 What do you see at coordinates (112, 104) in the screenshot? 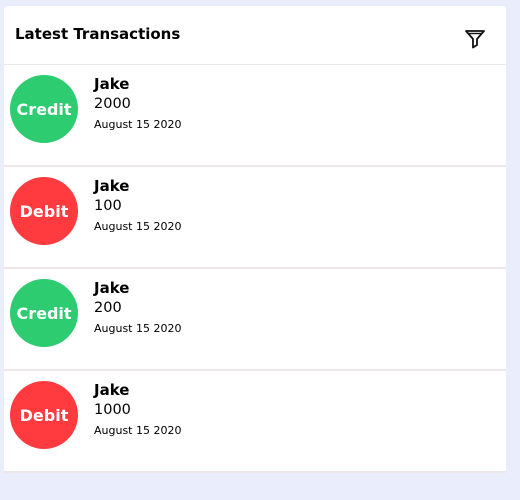
I see `transaction-amount: 2000` at bounding box center [112, 104].